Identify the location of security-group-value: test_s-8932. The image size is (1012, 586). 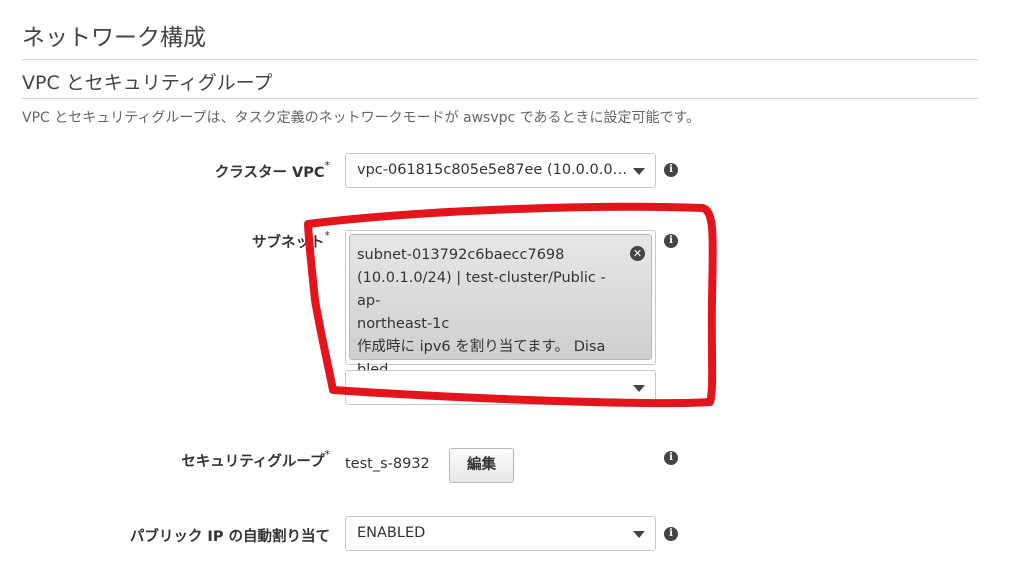
(387, 464).